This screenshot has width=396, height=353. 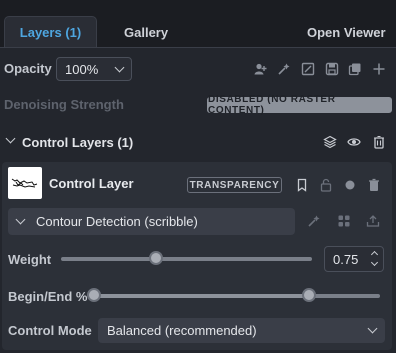 I want to click on processor-value: Contour Detection (scribble), so click(x=117, y=221).